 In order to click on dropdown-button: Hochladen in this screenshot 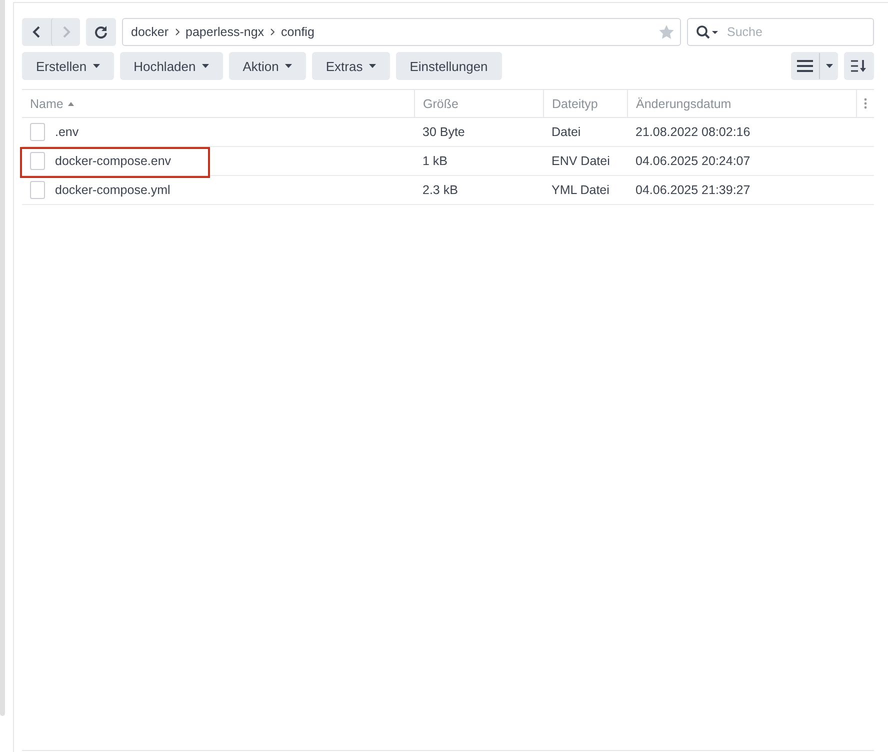, I will do `click(171, 66)`.